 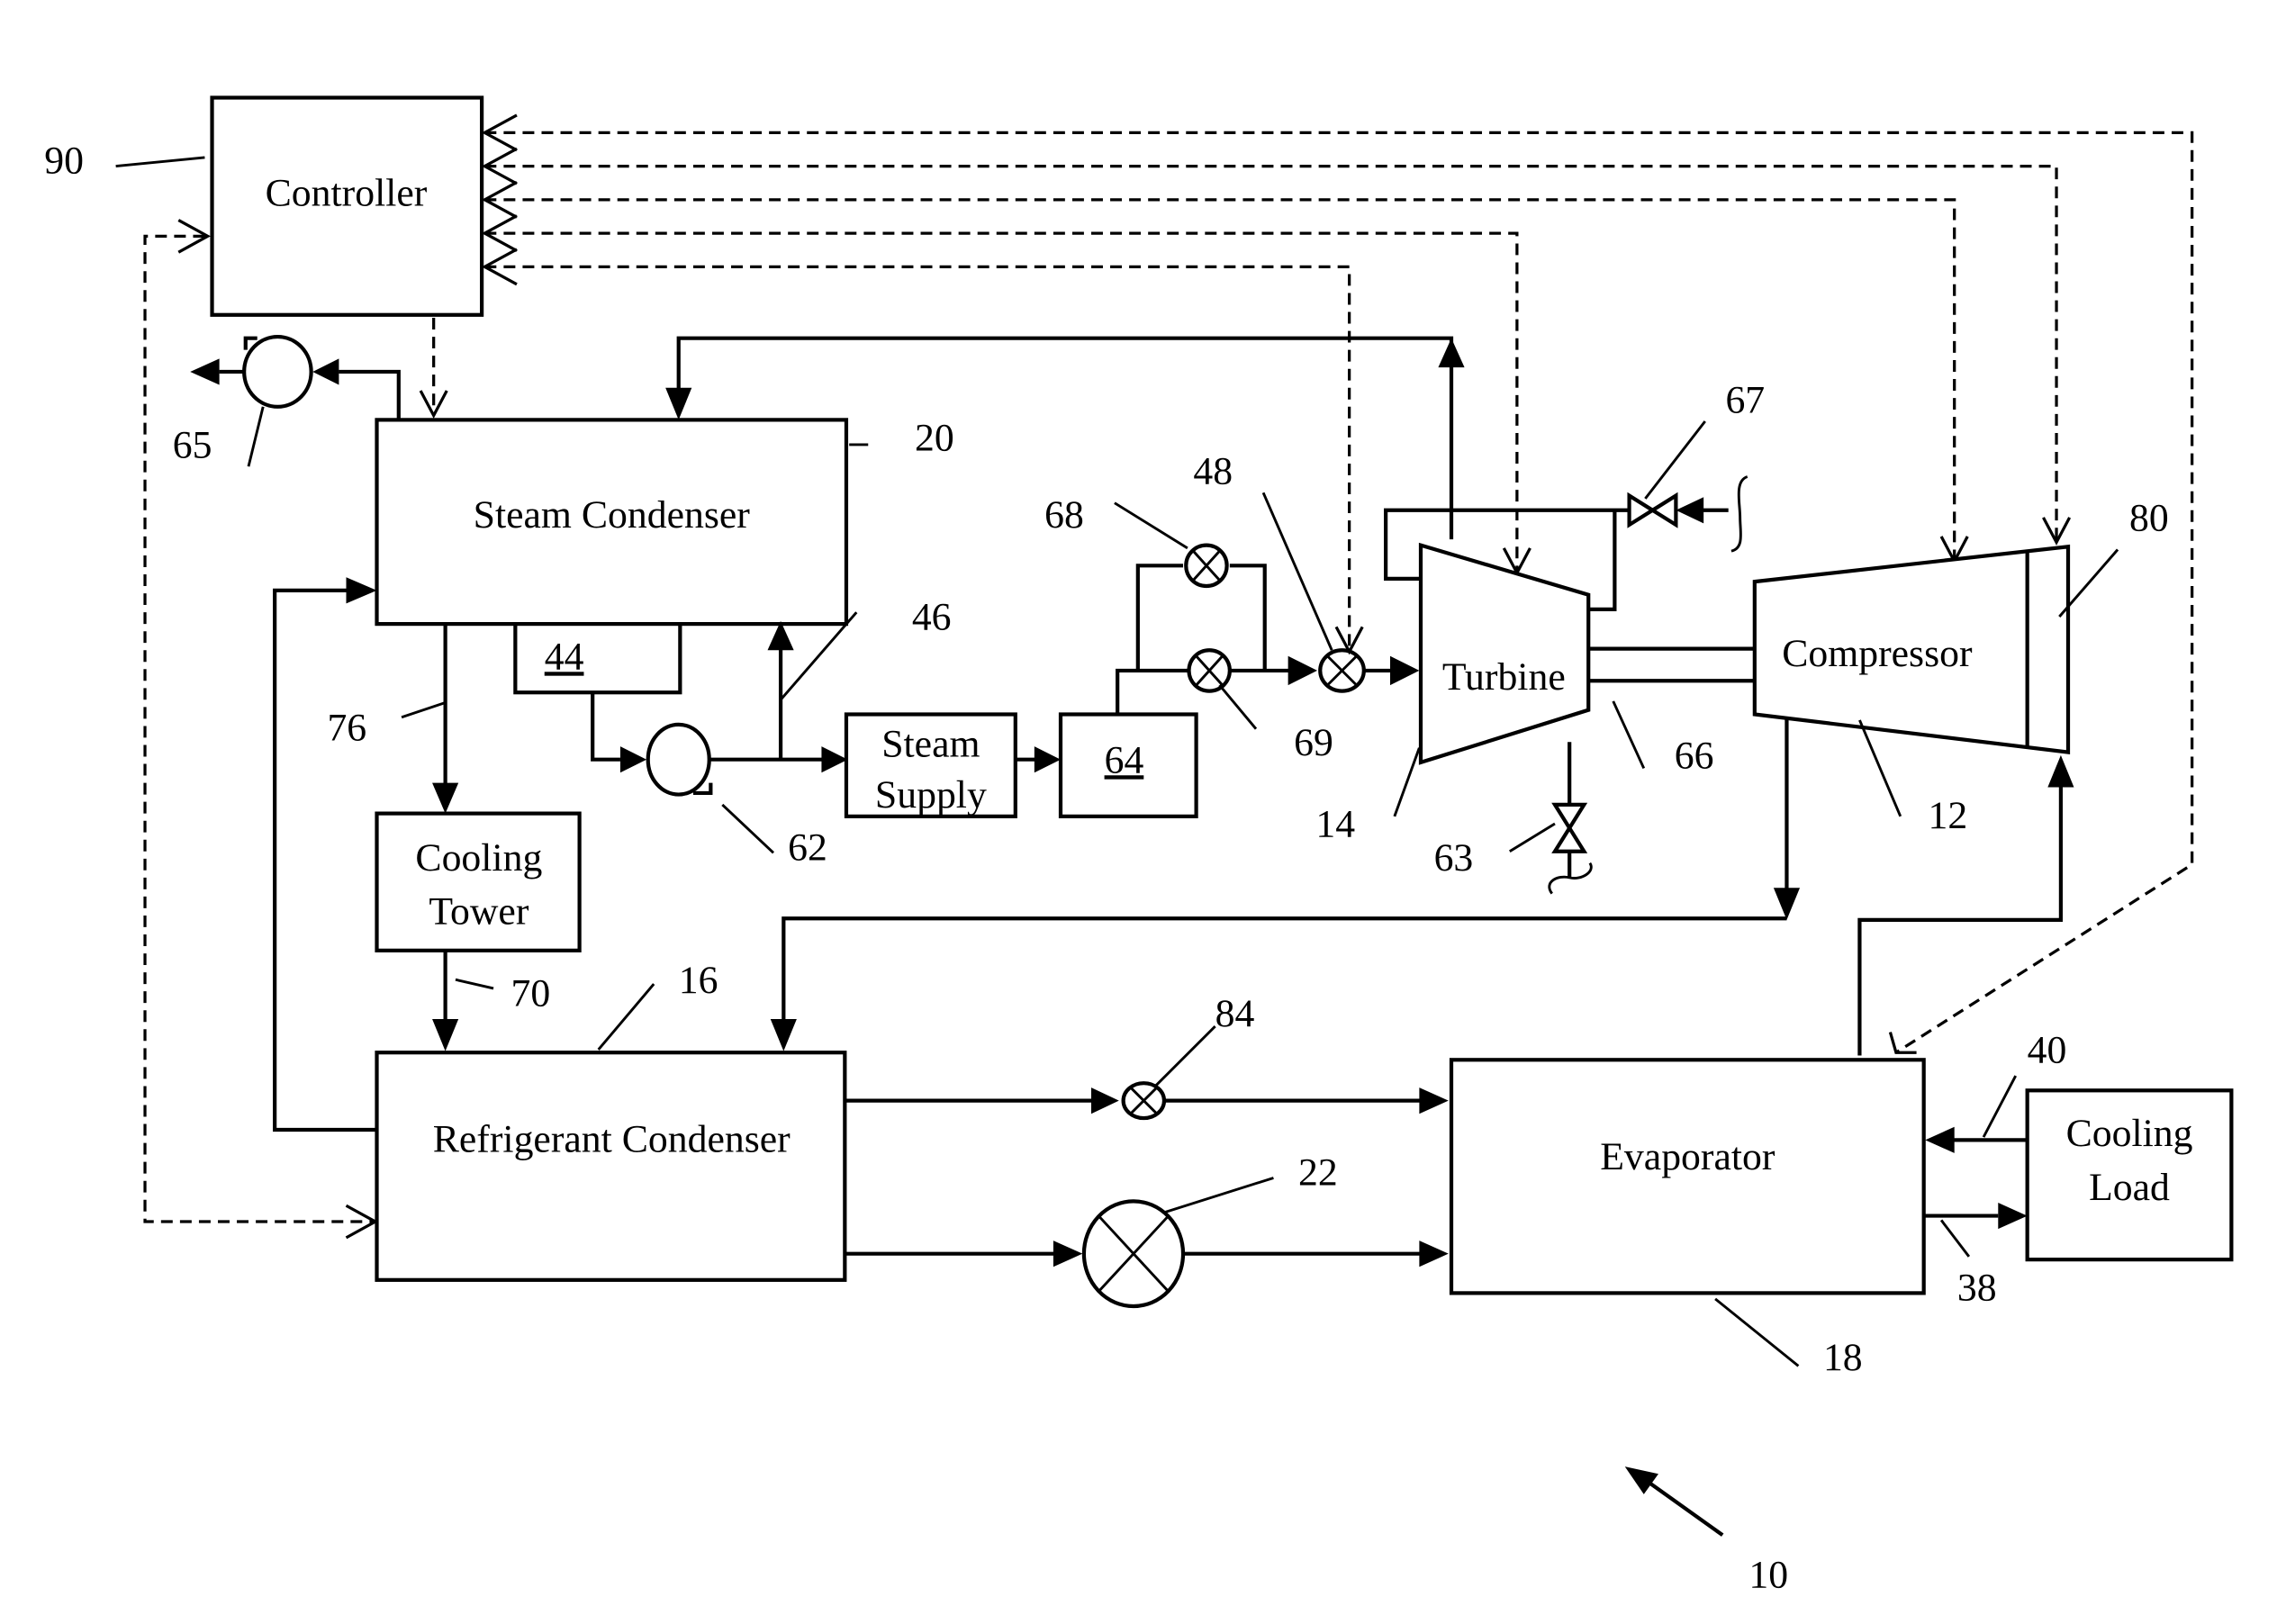 What do you see at coordinates (1911, 649) in the screenshot?
I see `compressor: Compressor` at bounding box center [1911, 649].